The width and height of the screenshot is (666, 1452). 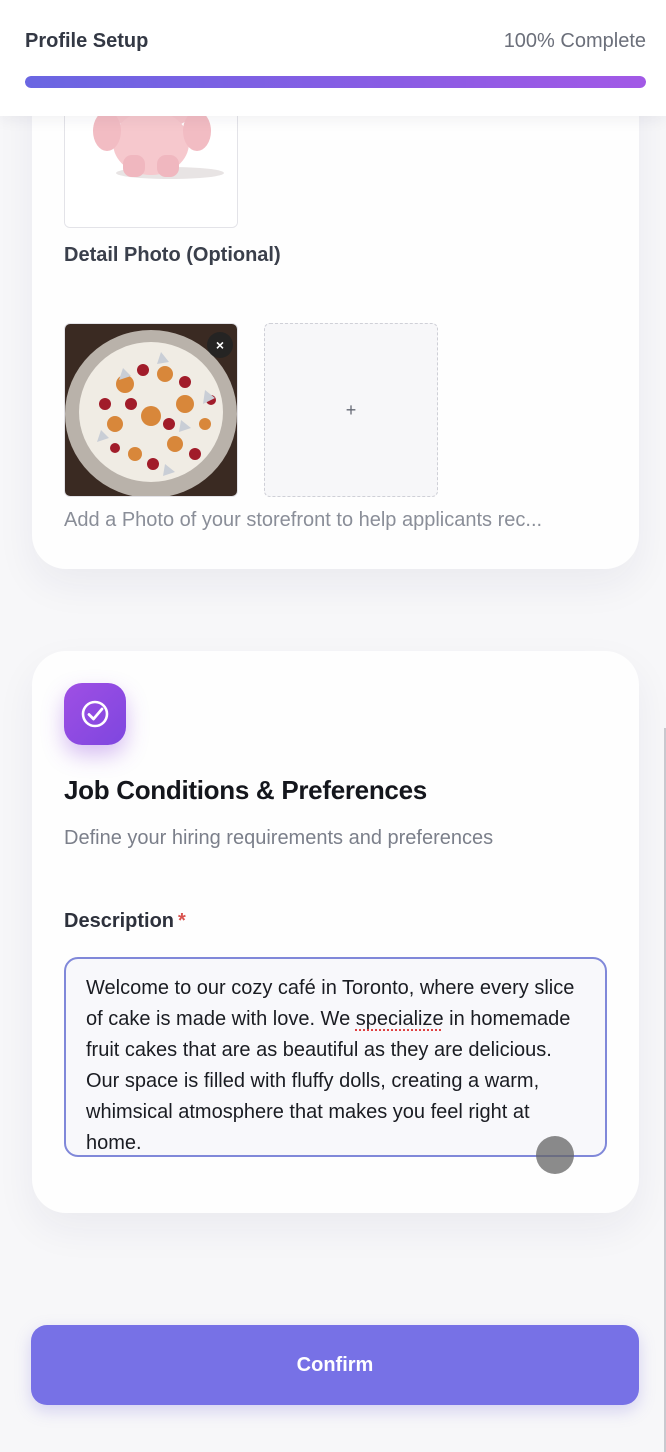 What do you see at coordinates (172, 255) in the screenshot?
I see `detail-photo-label: Detail Photo (Optional)` at bounding box center [172, 255].